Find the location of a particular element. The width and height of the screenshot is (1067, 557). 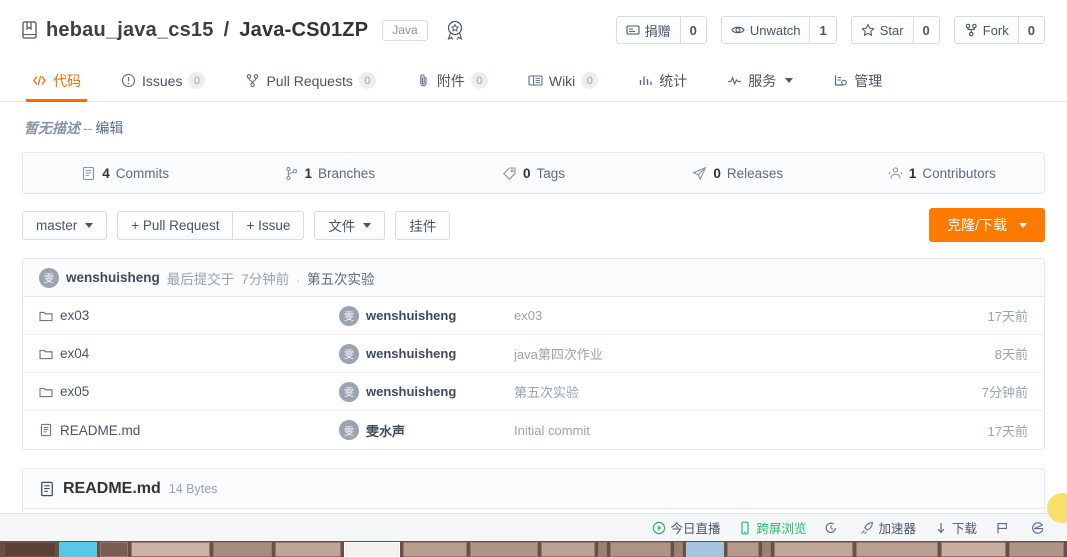

tab-issues: Issues 0 is located at coordinates (163, 80).